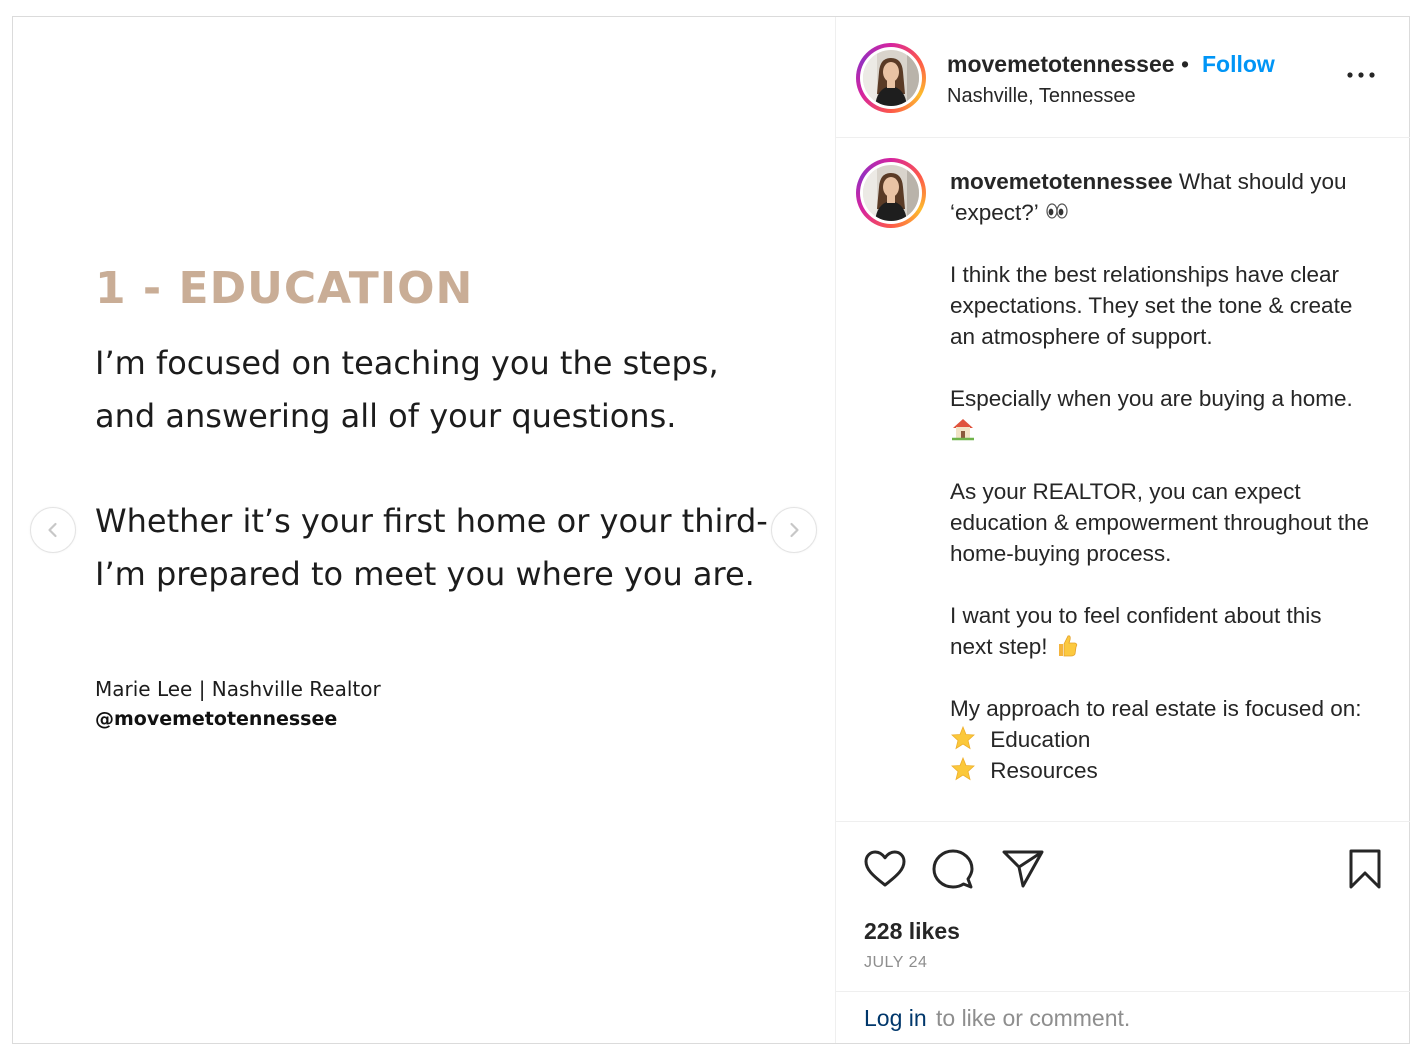 Image resolution: width=1422 pixels, height=1059 pixels. Describe the element at coordinates (1057, 211) in the screenshot. I see `eyes-emoji` at that location.